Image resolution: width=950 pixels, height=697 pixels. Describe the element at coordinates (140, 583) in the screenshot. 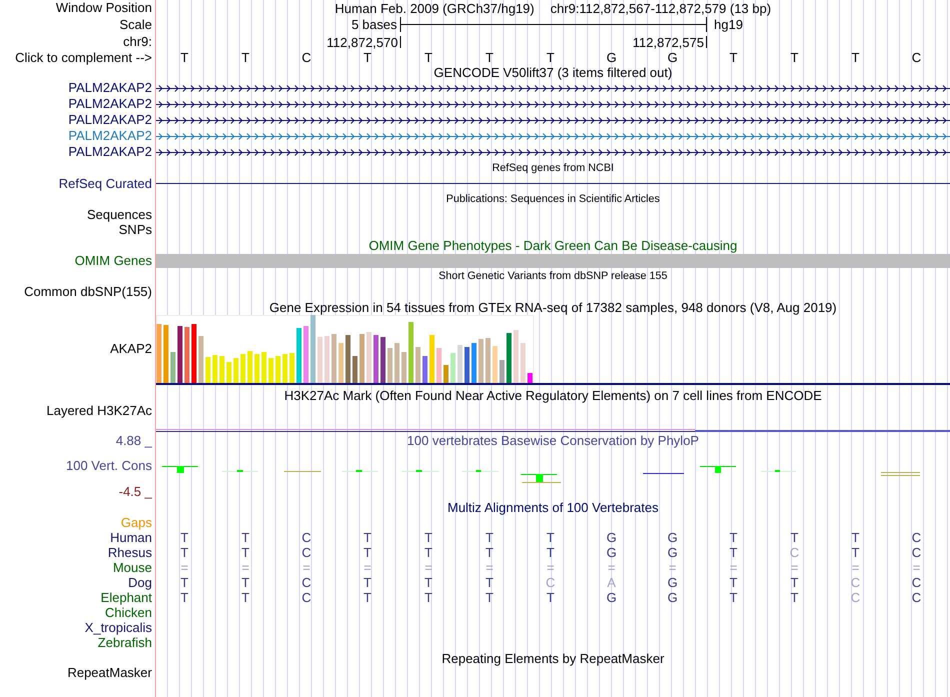

I see `species-label: Dog` at that location.